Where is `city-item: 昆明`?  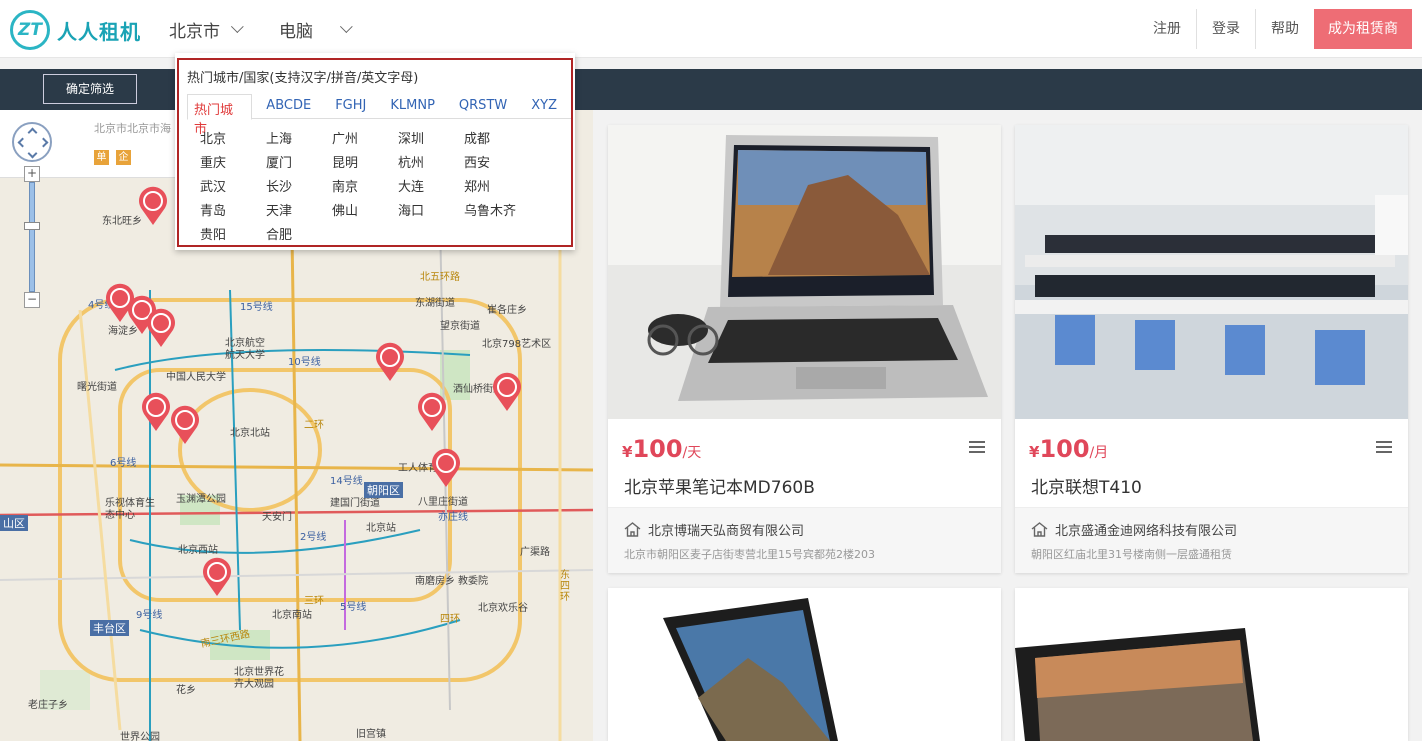
city-item: 昆明 is located at coordinates (345, 161).